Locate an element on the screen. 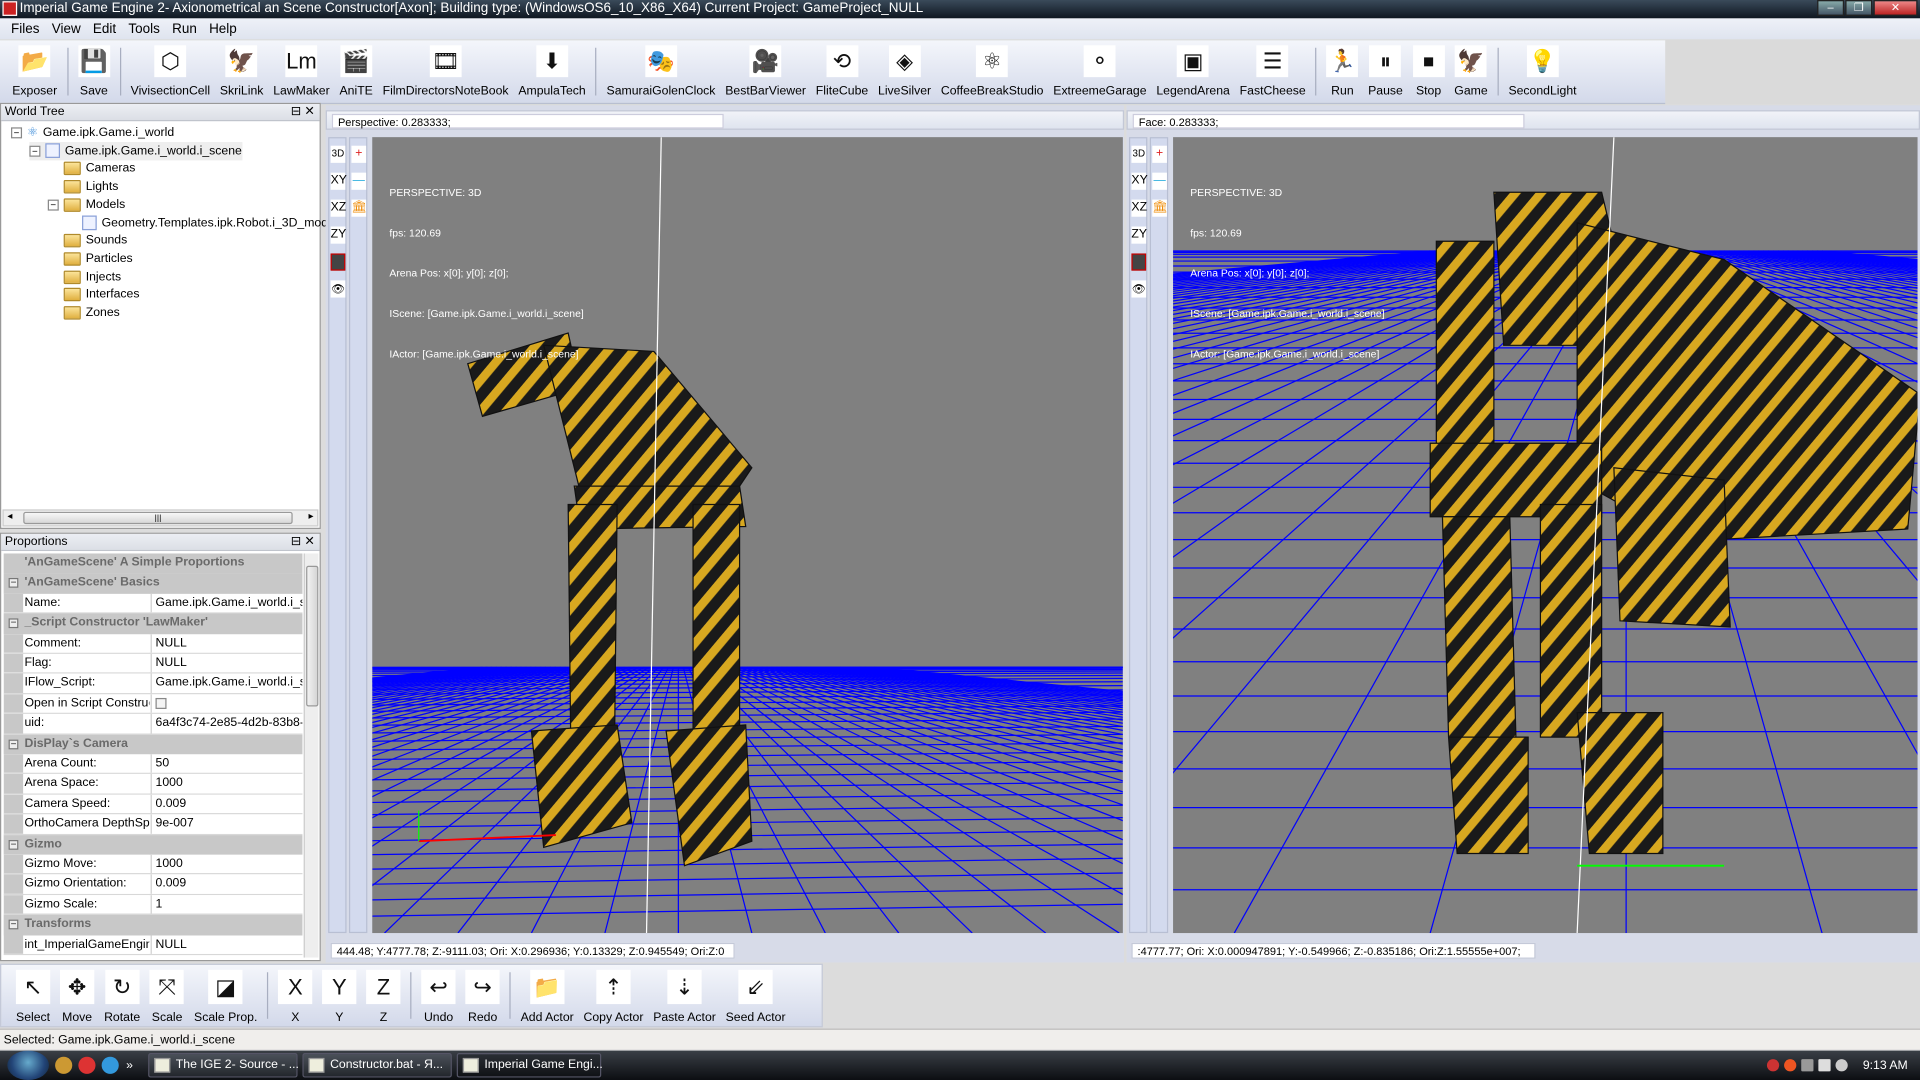 This screenshot has height=1080, width=1920. scroll-thumb is located at coordinates (312, 636).